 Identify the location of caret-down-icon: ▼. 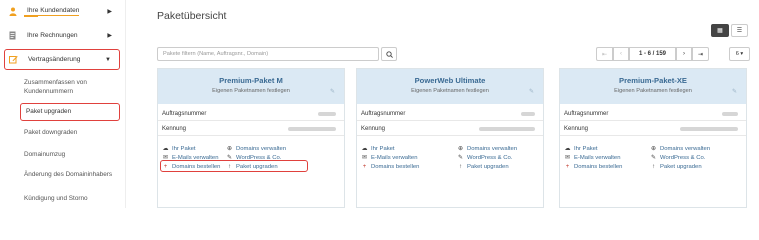
(108, 59).